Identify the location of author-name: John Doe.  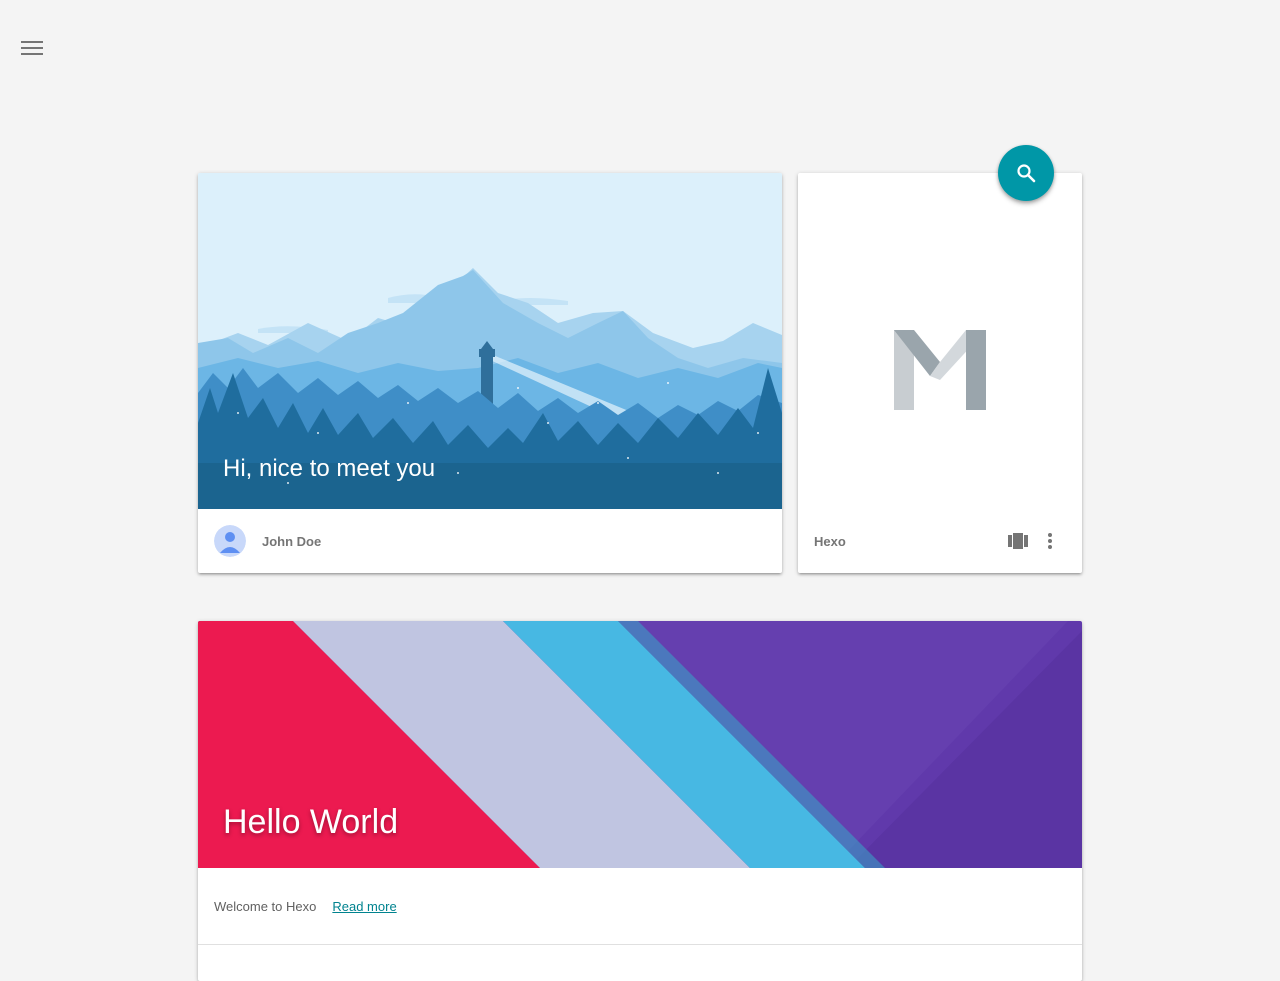
(292, 541).